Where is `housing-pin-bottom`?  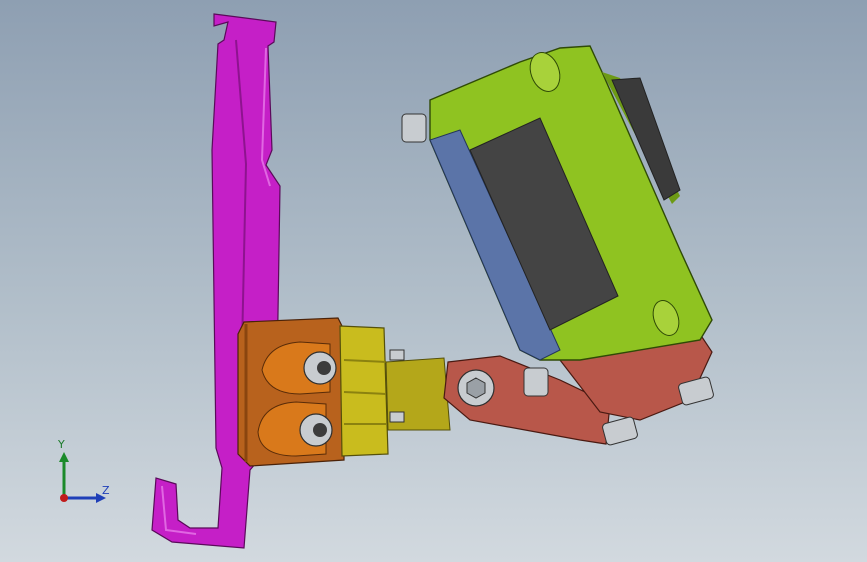
housing-pin-bottom is located at coordinates (536, 382).